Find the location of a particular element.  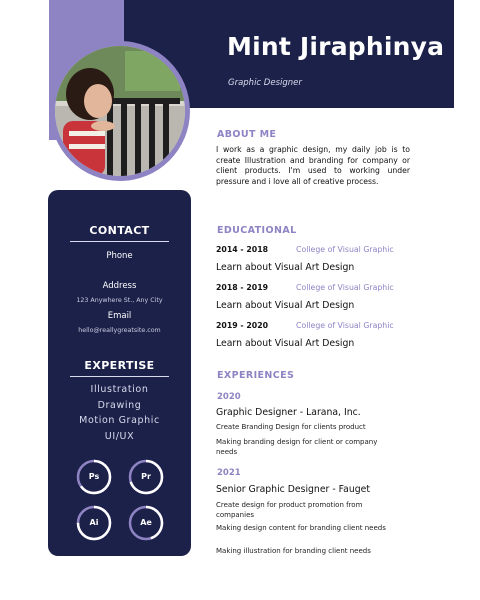

software-label: Ae is located at coordinates (146, 522).